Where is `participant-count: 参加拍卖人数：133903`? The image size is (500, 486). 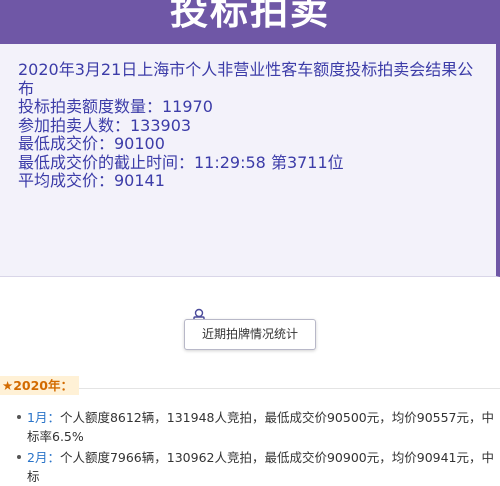 participant-count: 参加拍卖人数：133903 is located at coordinates (105, 125).